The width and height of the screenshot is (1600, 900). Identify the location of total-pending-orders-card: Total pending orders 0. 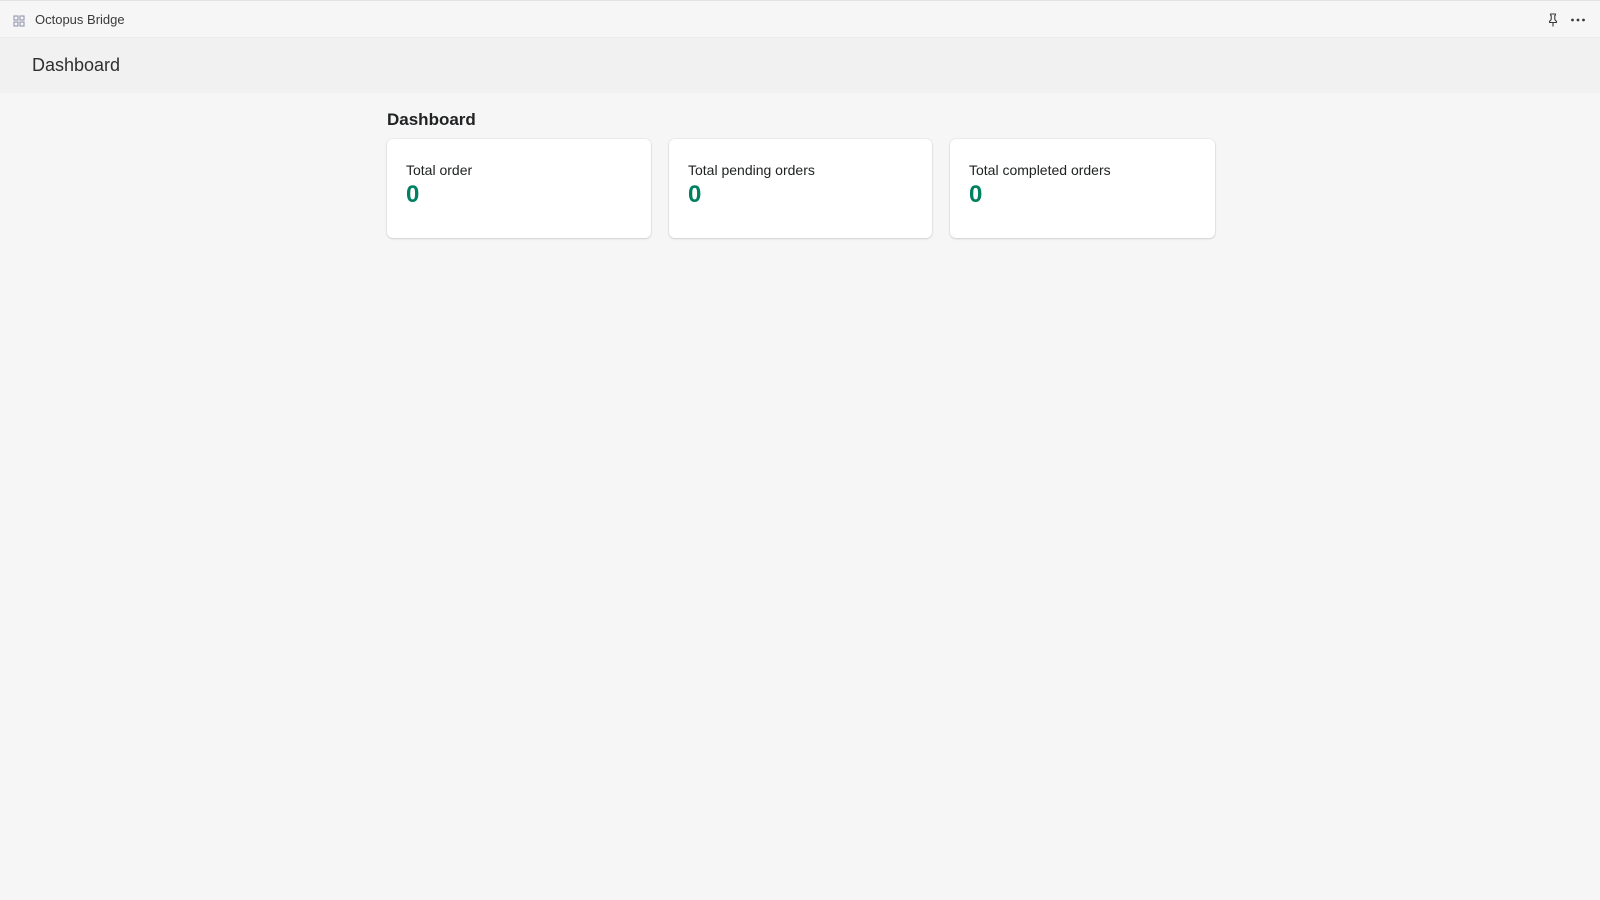
(800, 188).